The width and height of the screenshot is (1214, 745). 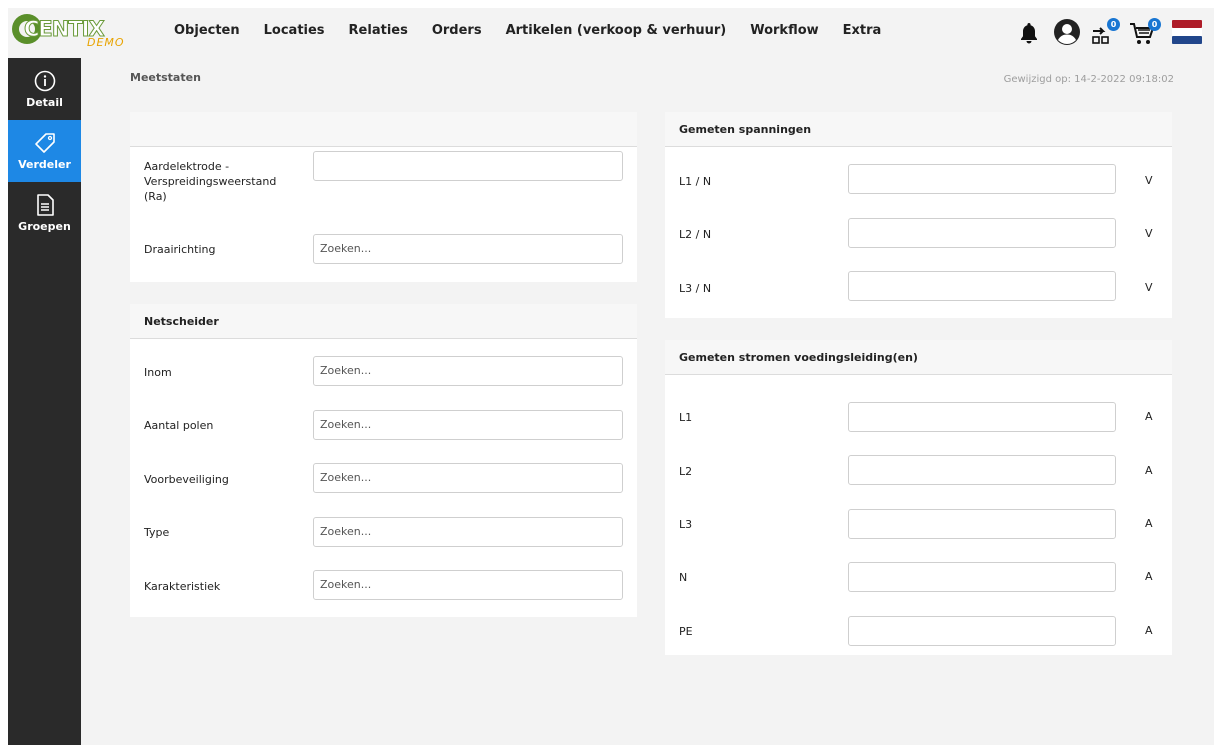 What do you see at coordinates (1113, 24) in the screenshot?
I see `scan-badge: 0` at bounding box center [1113, 24].